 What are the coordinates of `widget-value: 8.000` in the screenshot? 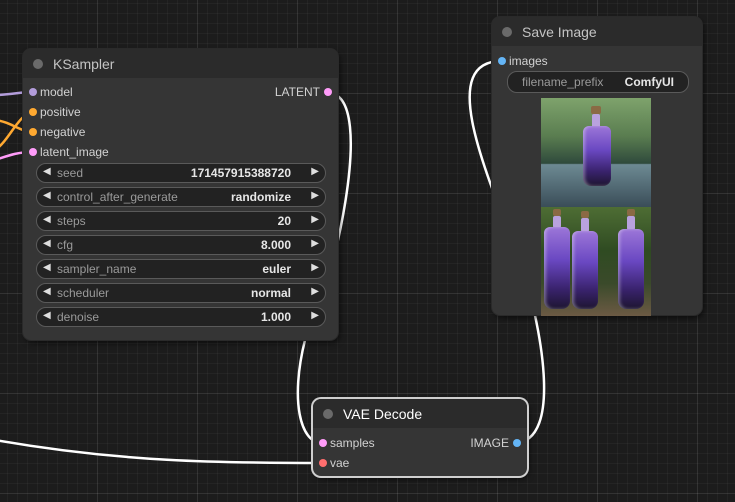 It's located at (276, 245).